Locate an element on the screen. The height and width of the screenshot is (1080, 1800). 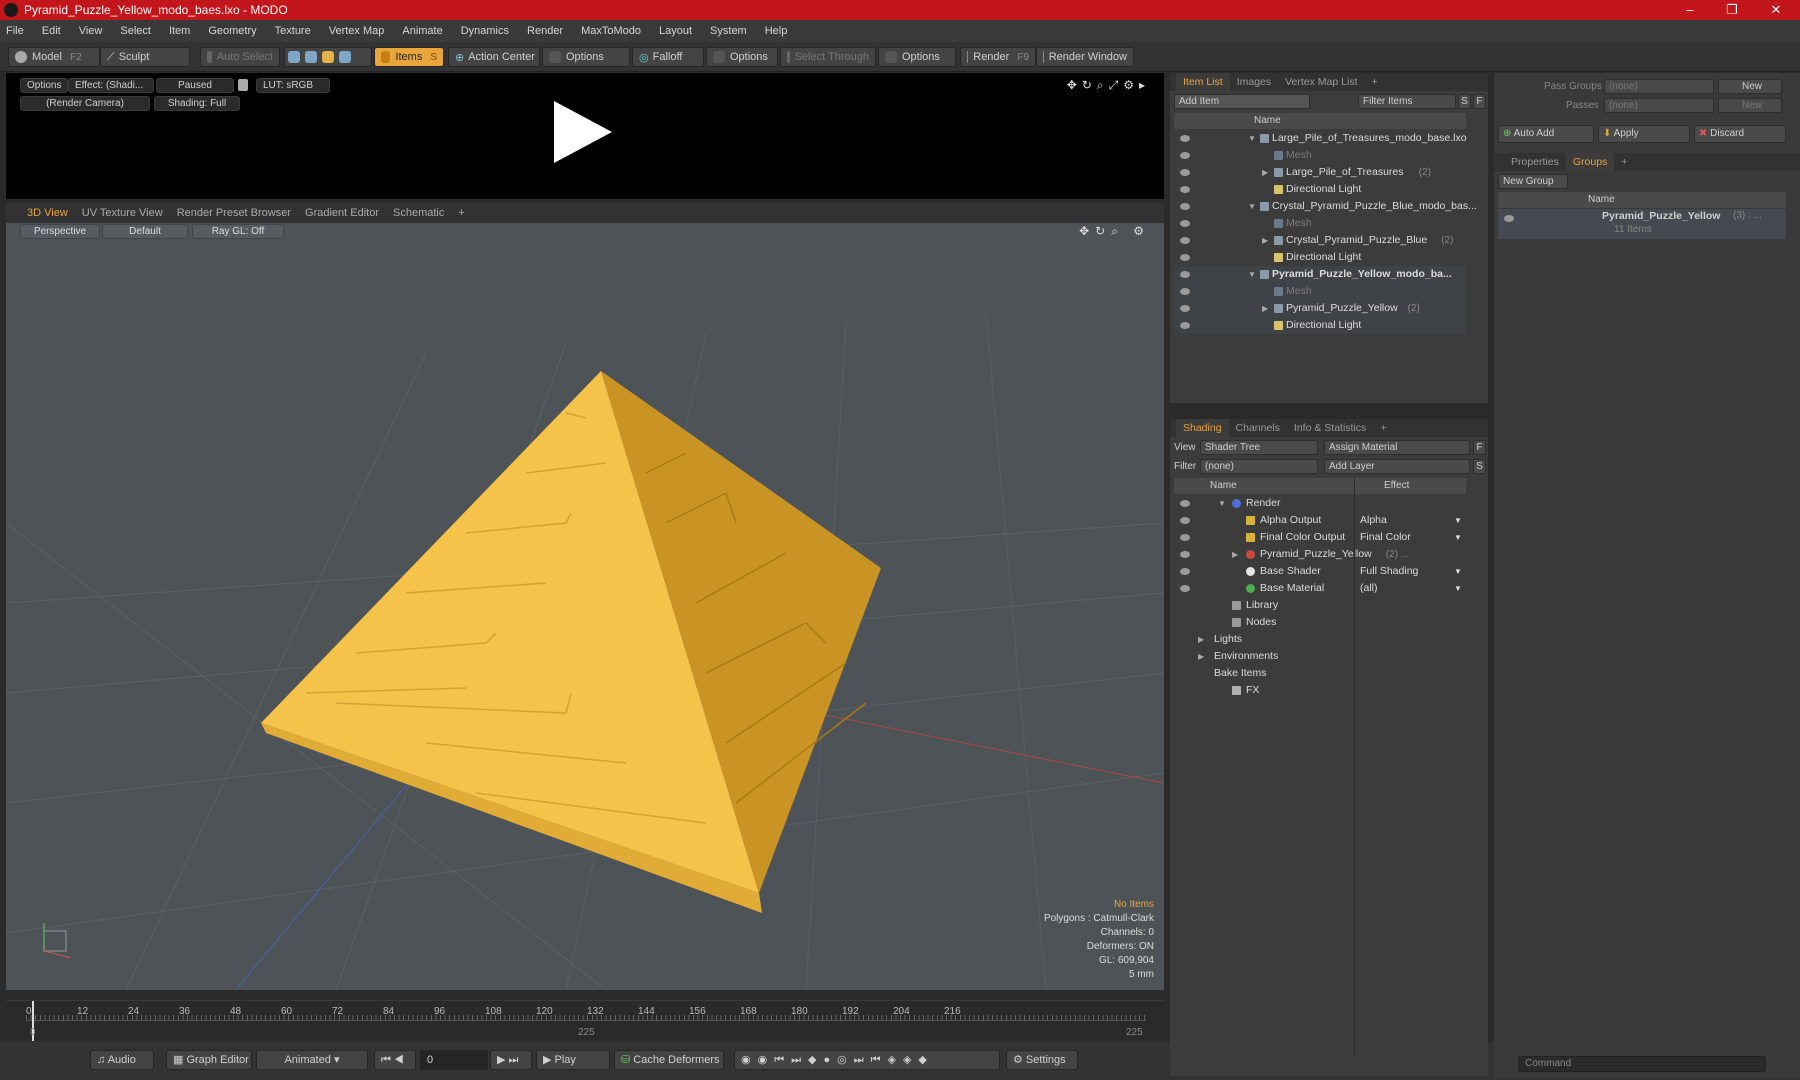
material-select-icon is located at coordinates (345, 57).